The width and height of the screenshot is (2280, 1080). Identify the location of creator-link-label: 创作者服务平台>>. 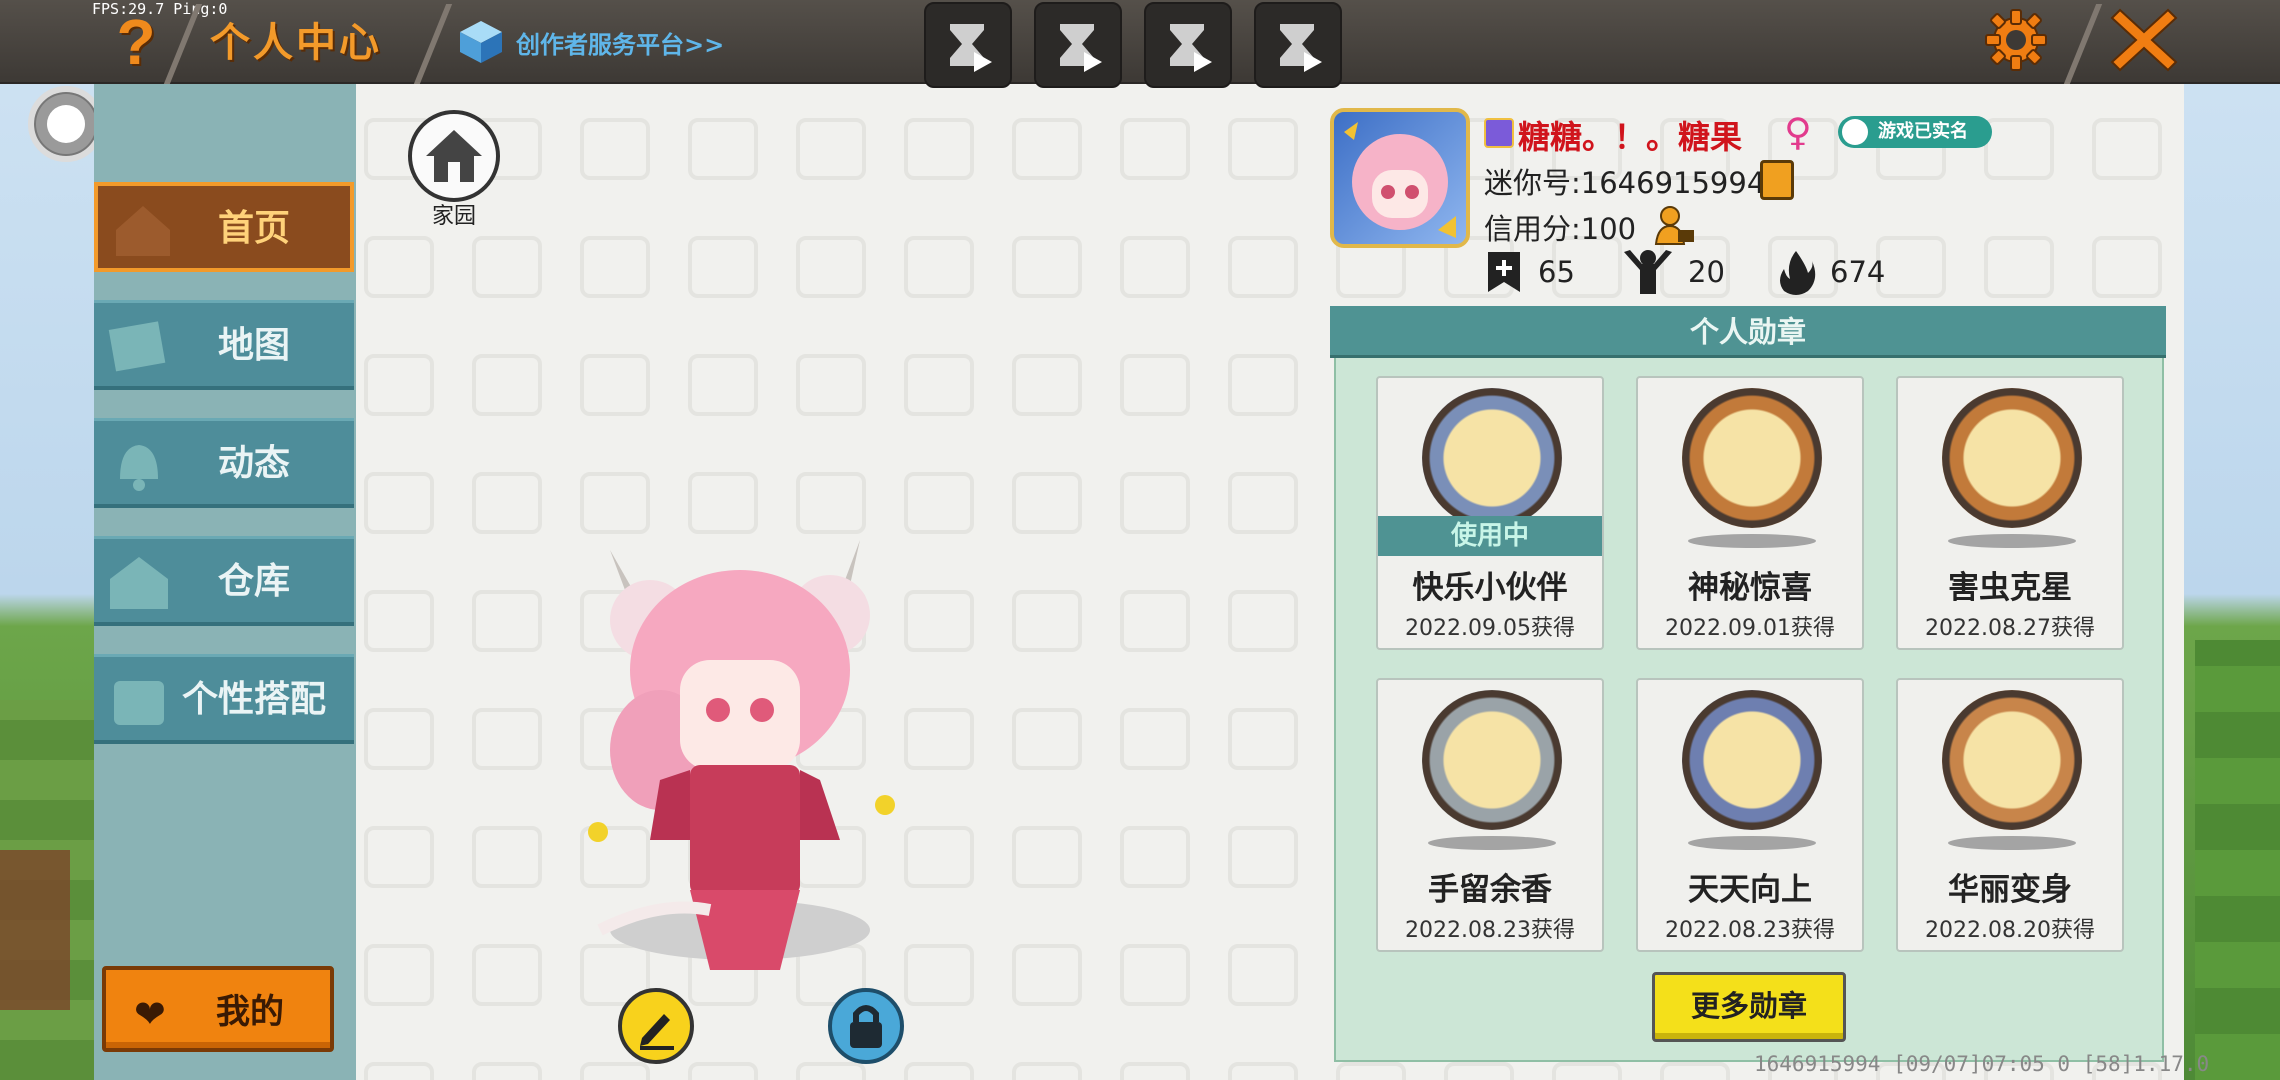
(620, 44).